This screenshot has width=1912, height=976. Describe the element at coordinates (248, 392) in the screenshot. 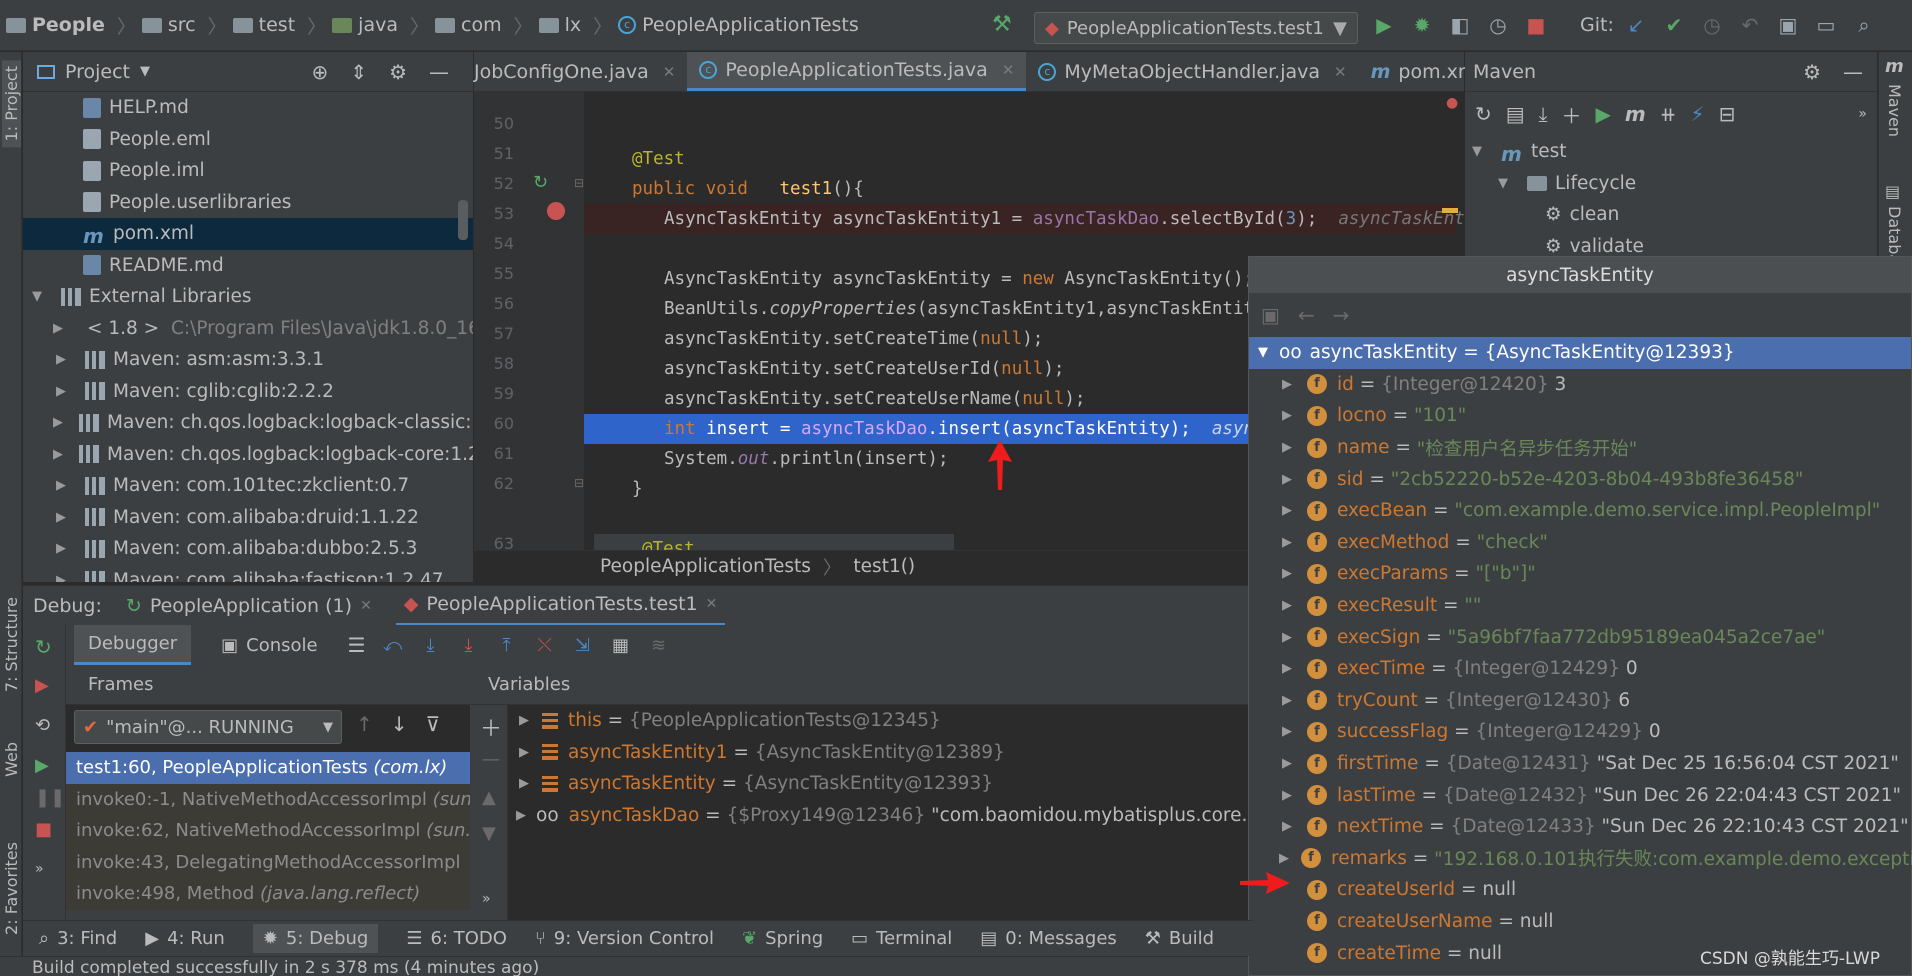

I see `tree-item-library: ▶ Maven: cglib:cglib:2.2.2` at that location.